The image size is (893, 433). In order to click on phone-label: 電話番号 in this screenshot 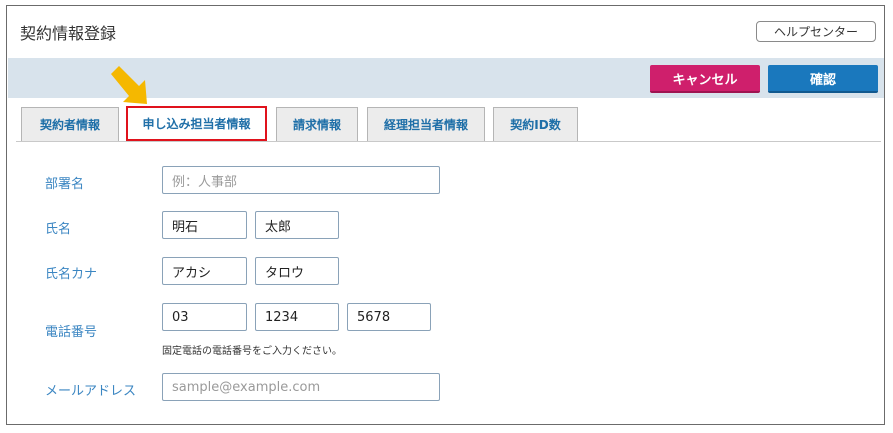, I will do `click(71, 332)`.